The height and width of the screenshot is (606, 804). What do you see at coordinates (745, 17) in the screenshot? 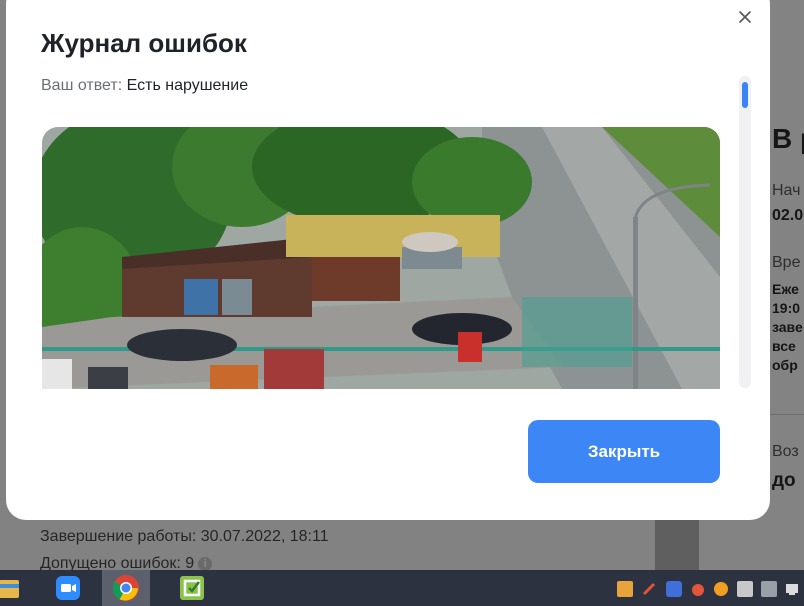
I see `close-icon` at bounding box center [745, 17].